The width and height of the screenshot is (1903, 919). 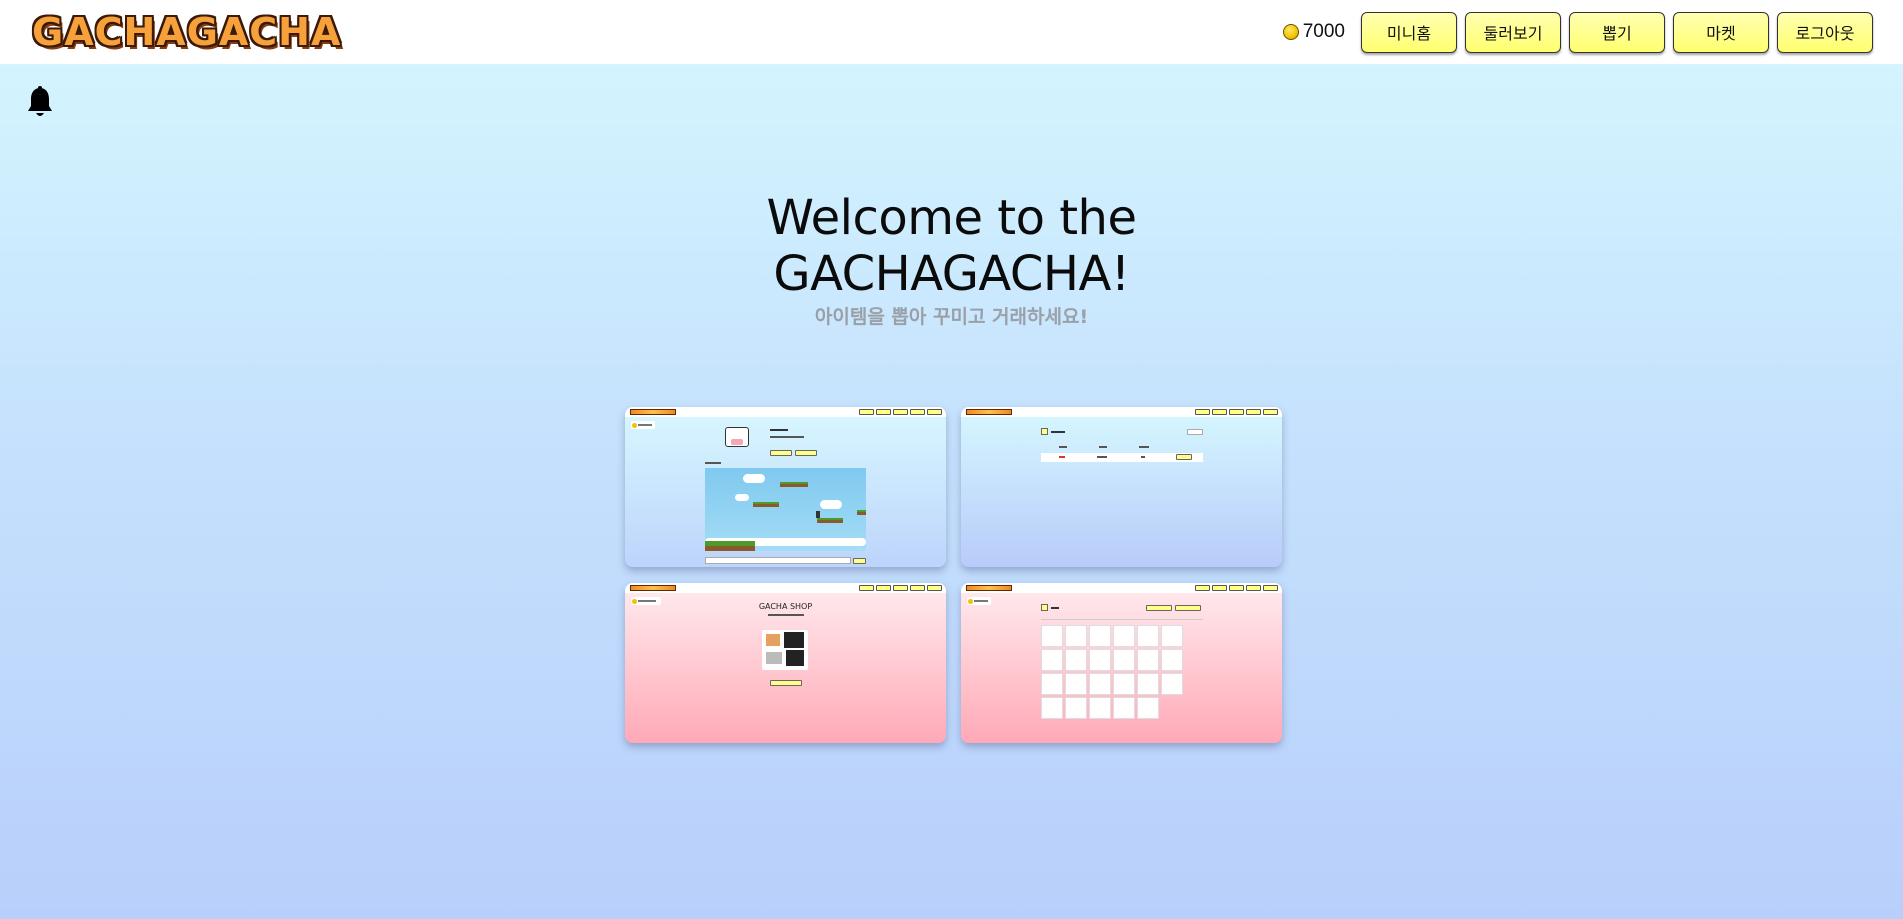 What do you see at coordinates (1122, 453) in the screenshot?
I see `mini-table` at bounding box center [1122, 453].